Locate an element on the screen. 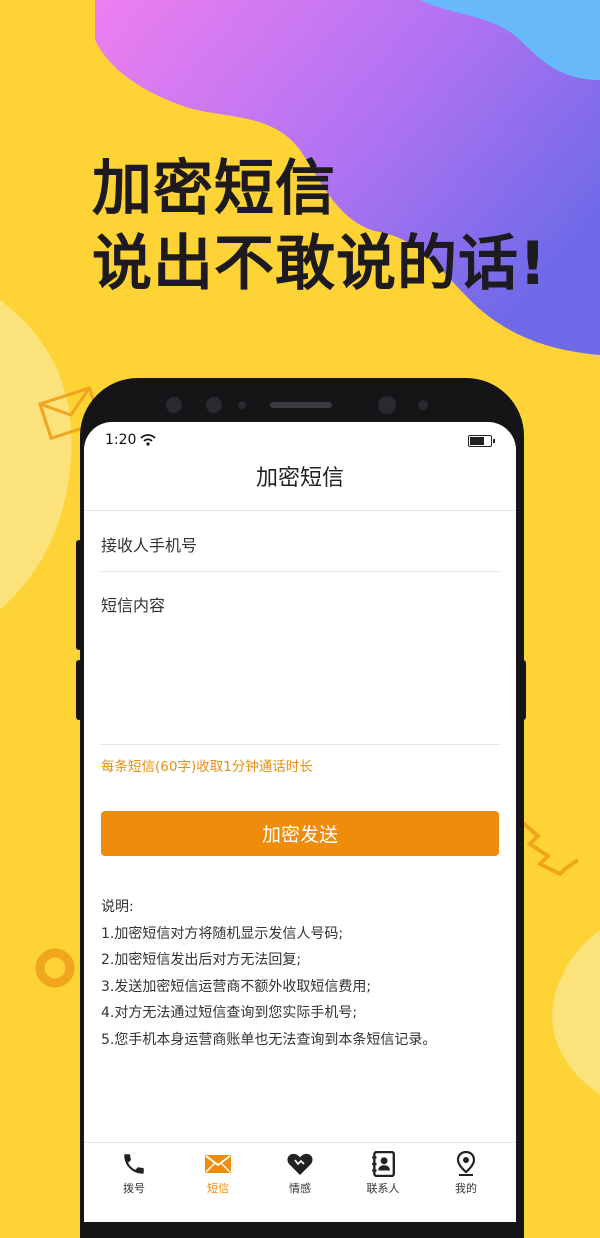  bottom-tab-bar: 拨号 短信 情感 联系人 我的 is located at coordinates (300, 1182).